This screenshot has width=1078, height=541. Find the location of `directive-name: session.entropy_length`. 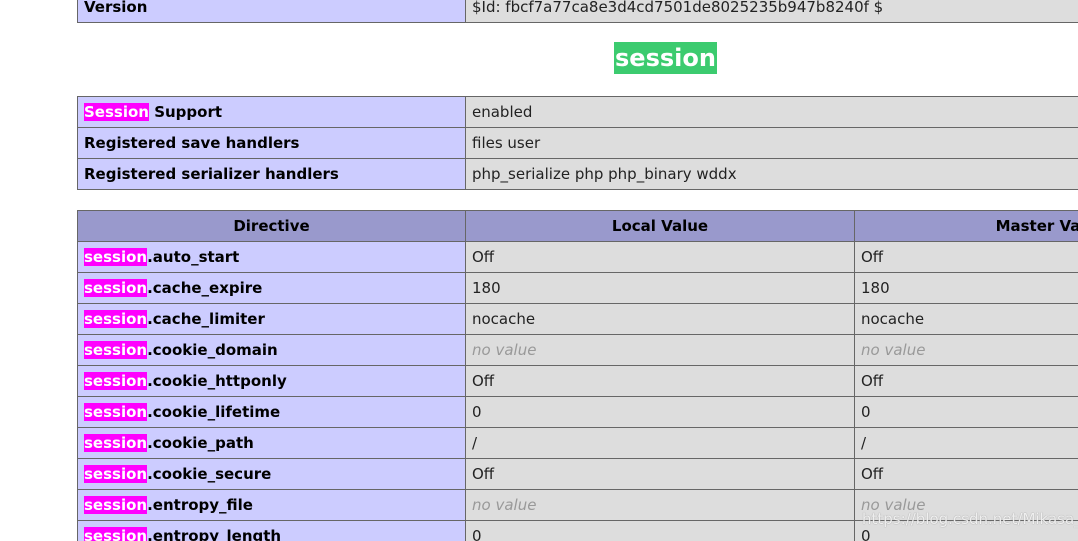

directive-name: session.entropy_length is located at coordinates (271, 530).